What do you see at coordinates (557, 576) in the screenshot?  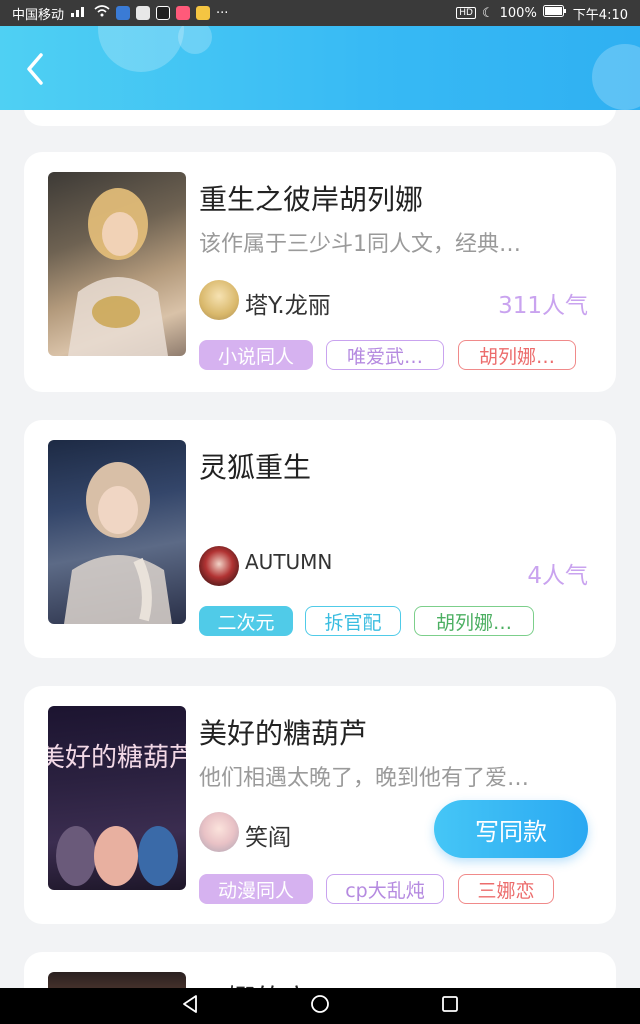 I see `popularity-count: 4人气` at bounding box center [557, 576].